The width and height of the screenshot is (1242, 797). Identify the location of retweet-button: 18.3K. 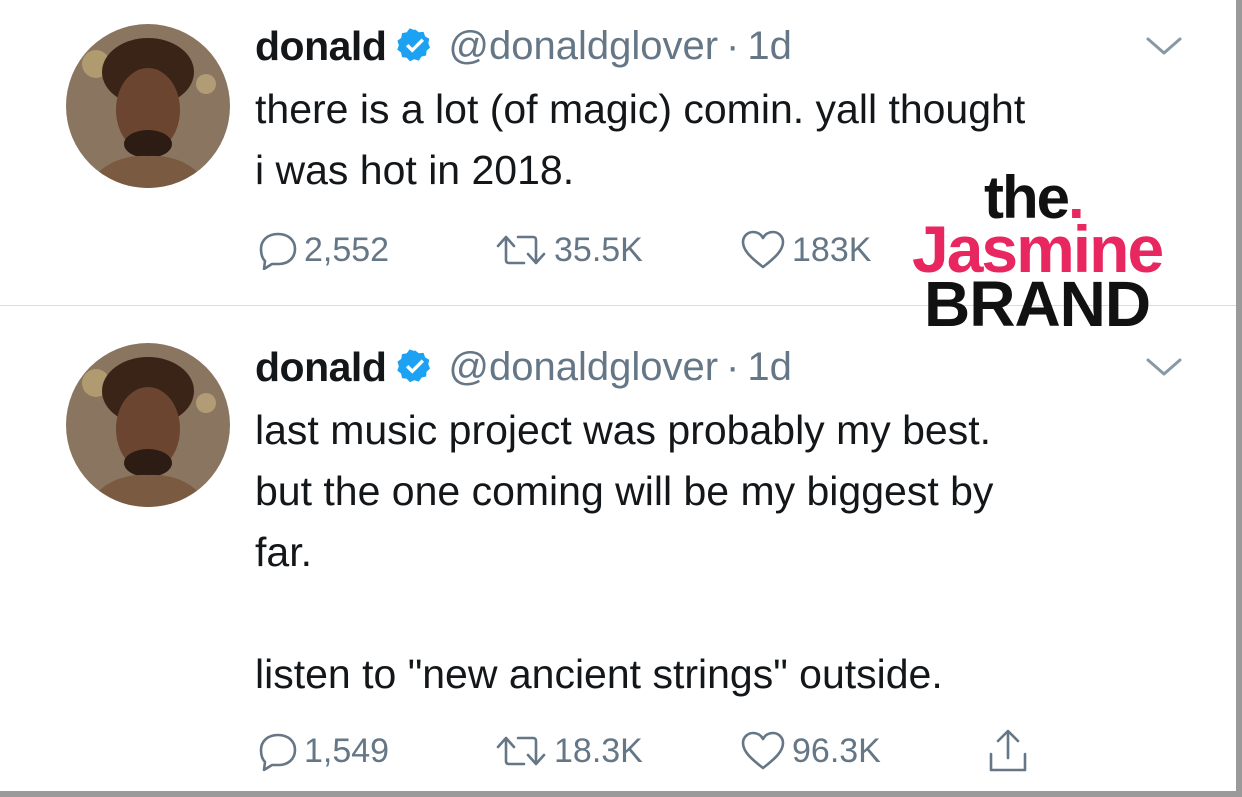
(568, 751).